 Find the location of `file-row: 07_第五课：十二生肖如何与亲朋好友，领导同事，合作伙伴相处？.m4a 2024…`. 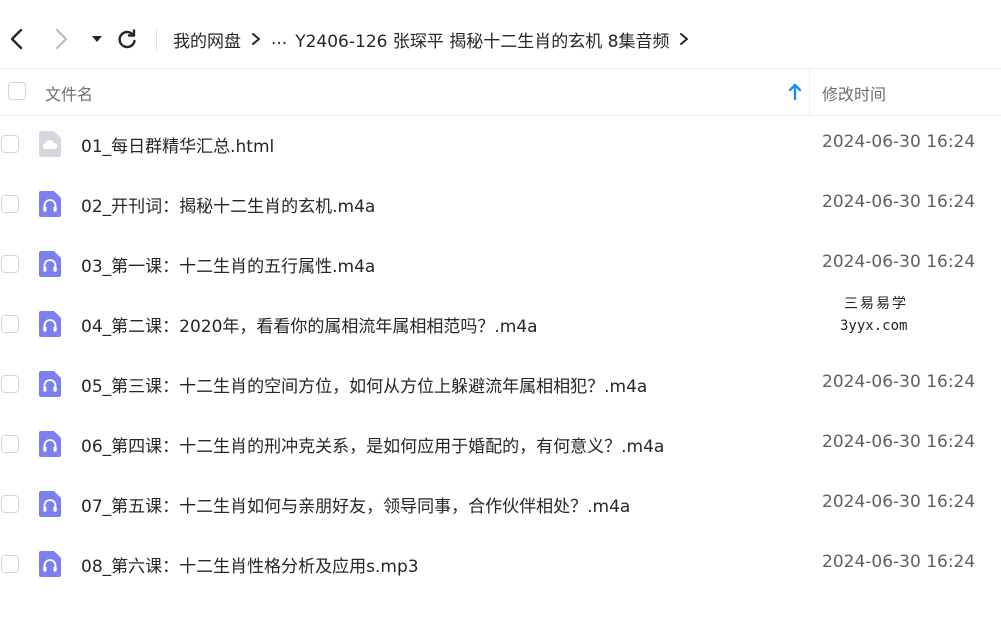

file-row: 07_第五课：十二生肖如何与亲朋好友，领导同事，合作伙伴相处？.m4a 2024… is located at coordinates (500, 504).